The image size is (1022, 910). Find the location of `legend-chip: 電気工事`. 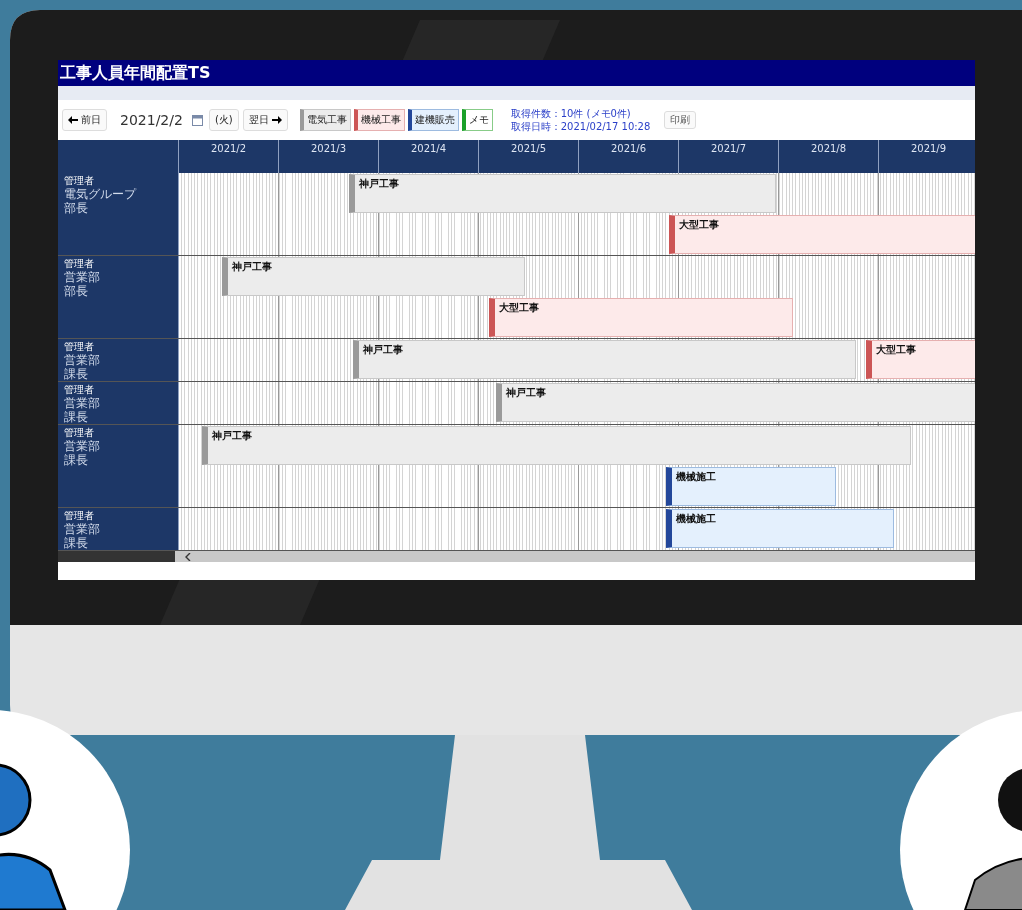

legend-chip: 電気工事 is located at coordinates (325, 120).